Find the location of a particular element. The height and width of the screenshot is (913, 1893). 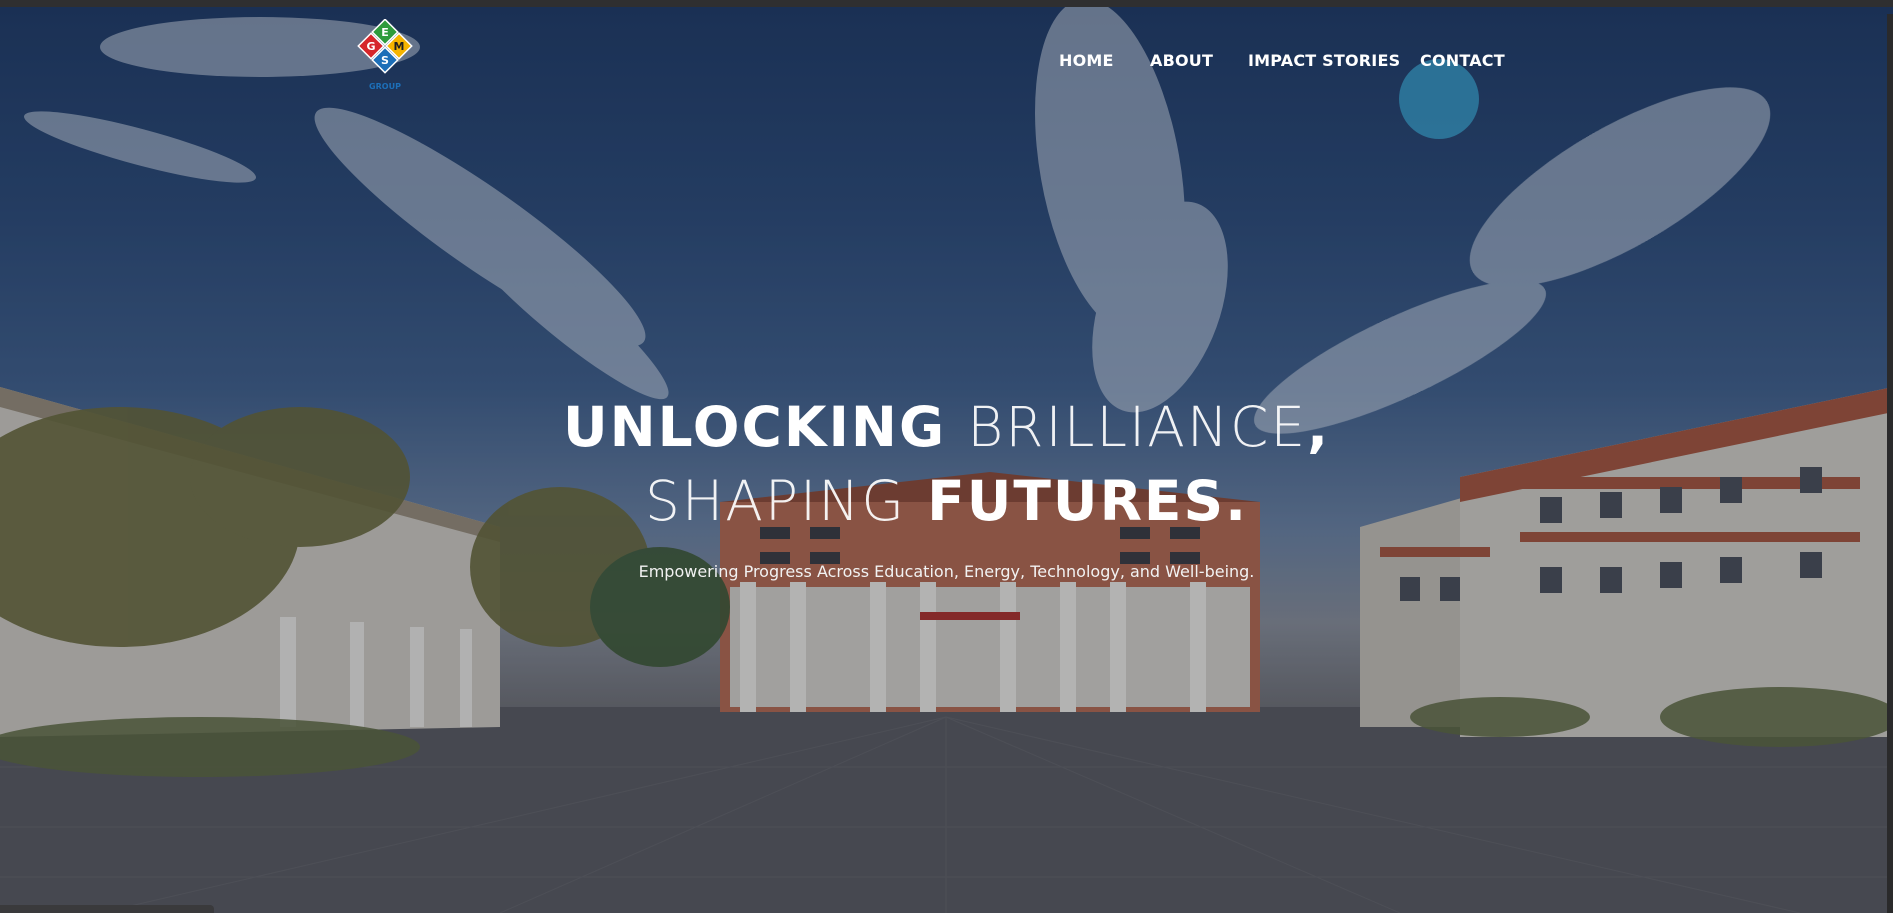

contact-active-indicator is located at coordinates (1439, 99).